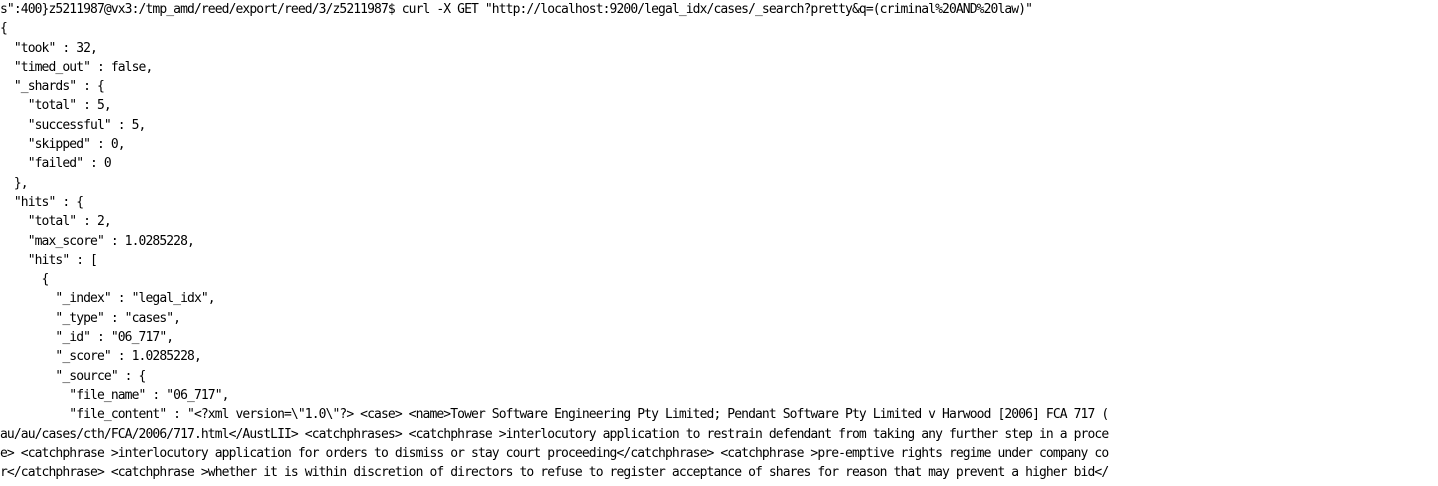 This screenshot has width=1438, height=486. I want to click on output-line: "skipped" : 0,, so click(63, 145).